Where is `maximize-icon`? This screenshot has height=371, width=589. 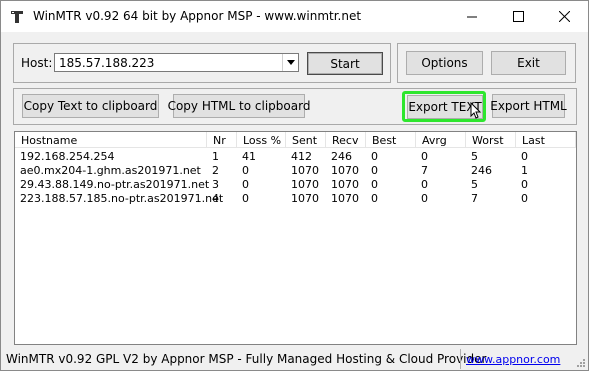
maximize-icon is located at coordinates (518, 16).